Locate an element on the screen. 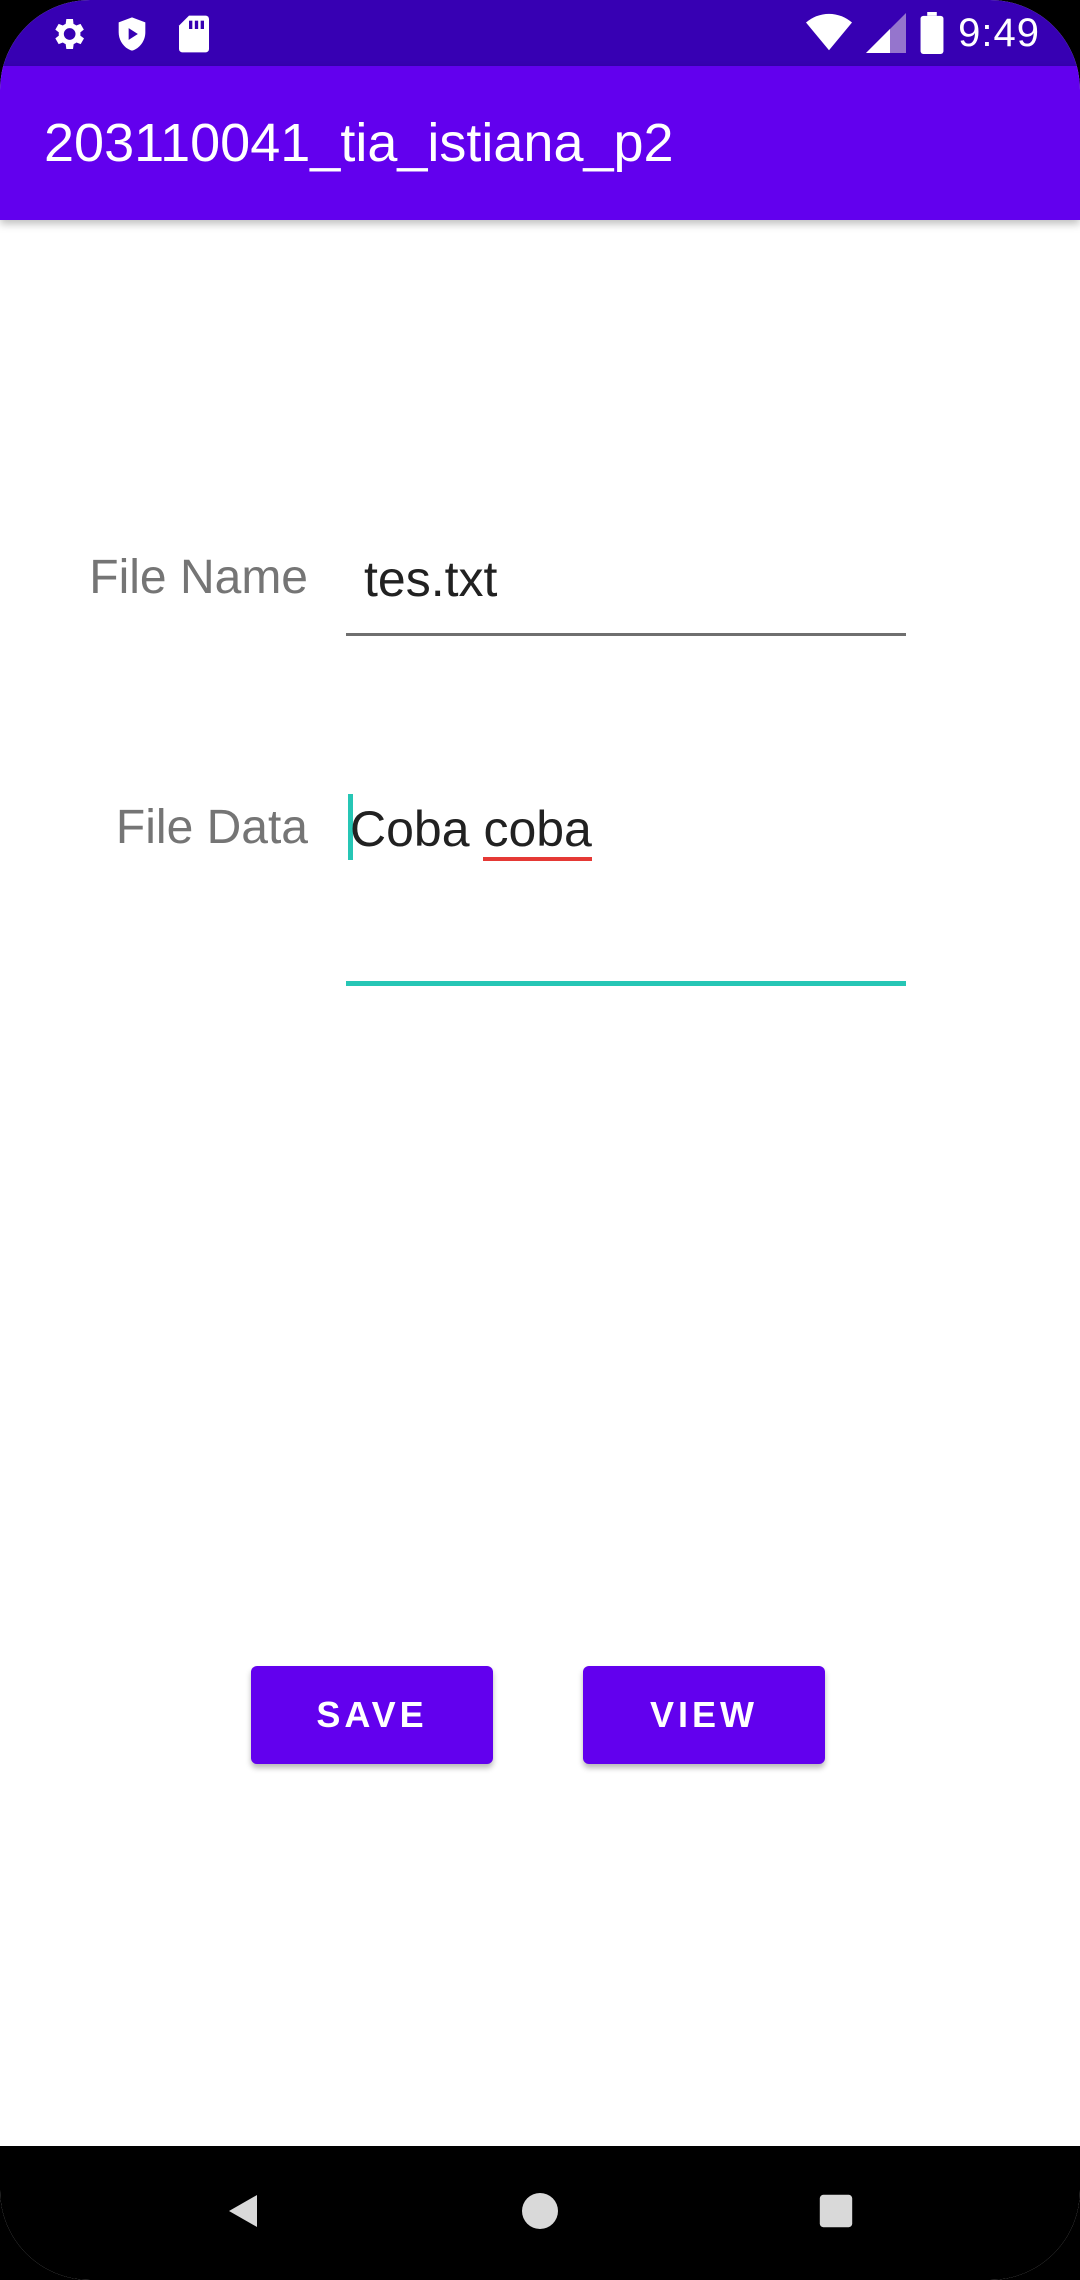 Image resolution: width=1080 pixels, height=2280 pixels. file-data-value: Coba coba is located at coordinates (471, 831).